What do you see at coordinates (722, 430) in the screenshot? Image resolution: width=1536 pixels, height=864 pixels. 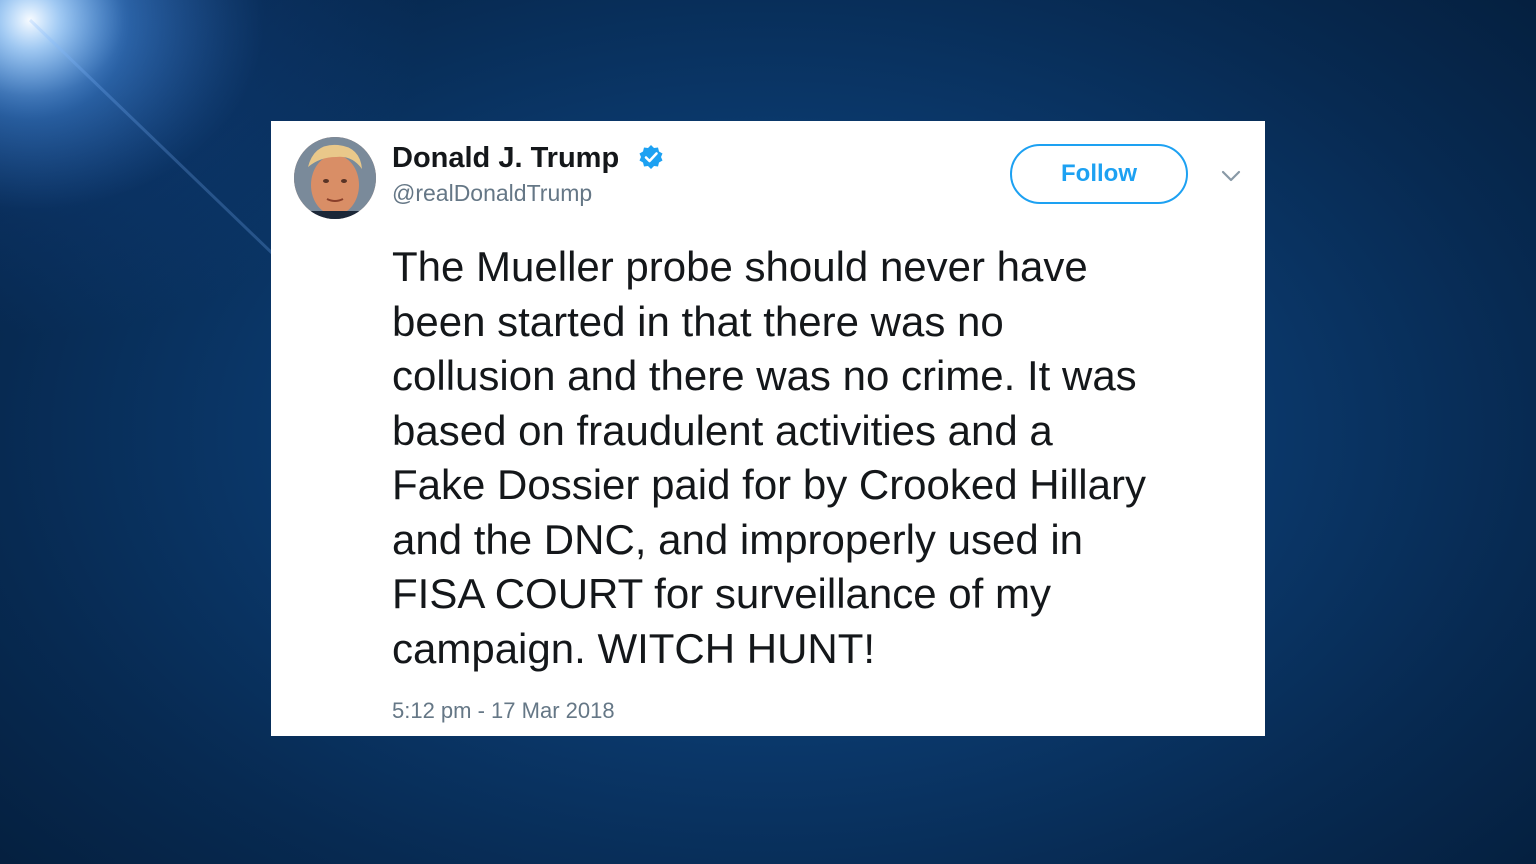 I see `tweet-text-line: based on fraudulent activities and a` at bounding box center [722, 430].